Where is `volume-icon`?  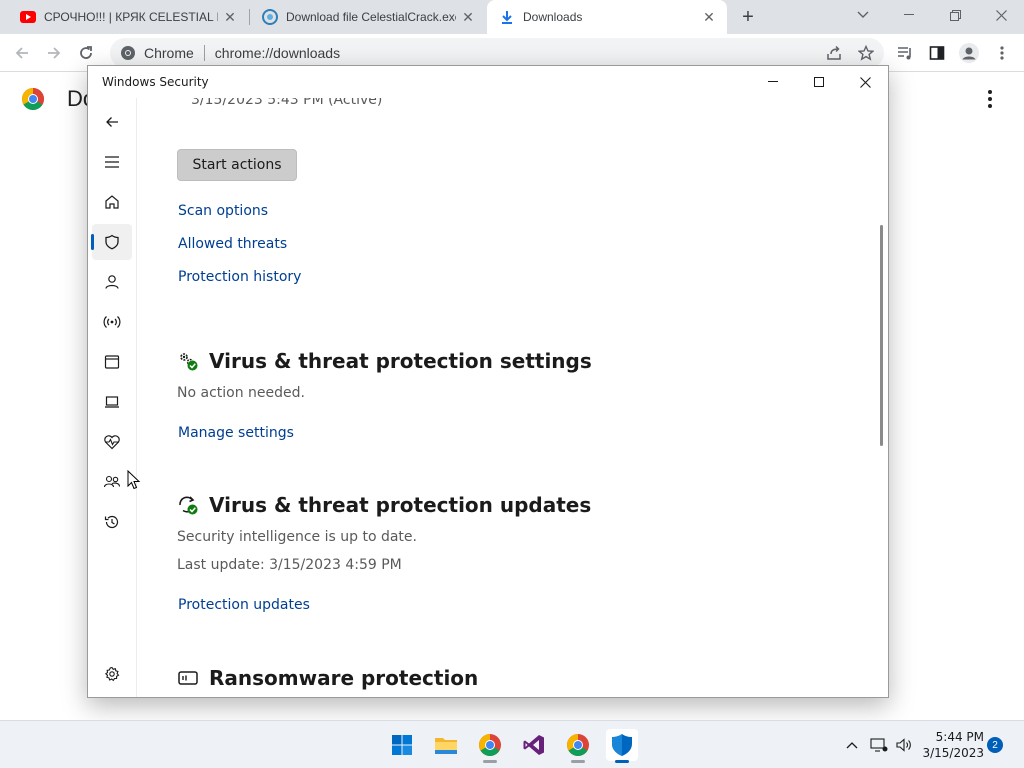
volume-icon is located at coordinates (904, 745).